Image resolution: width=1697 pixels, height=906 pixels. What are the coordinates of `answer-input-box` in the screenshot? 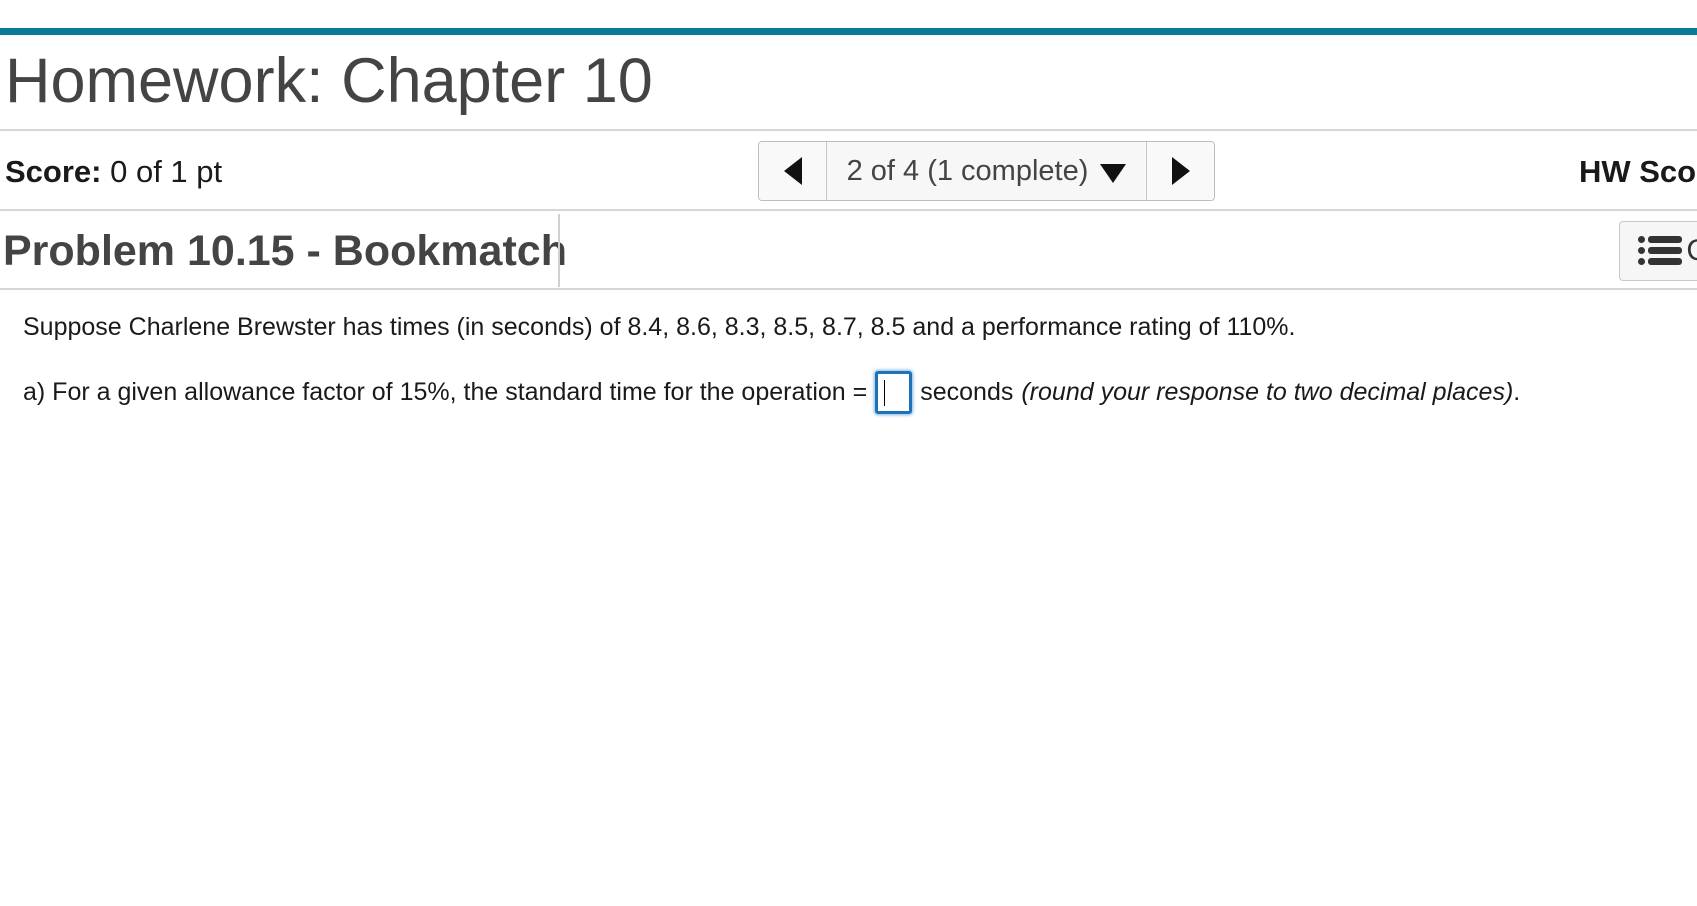 It's located at (894, 392).